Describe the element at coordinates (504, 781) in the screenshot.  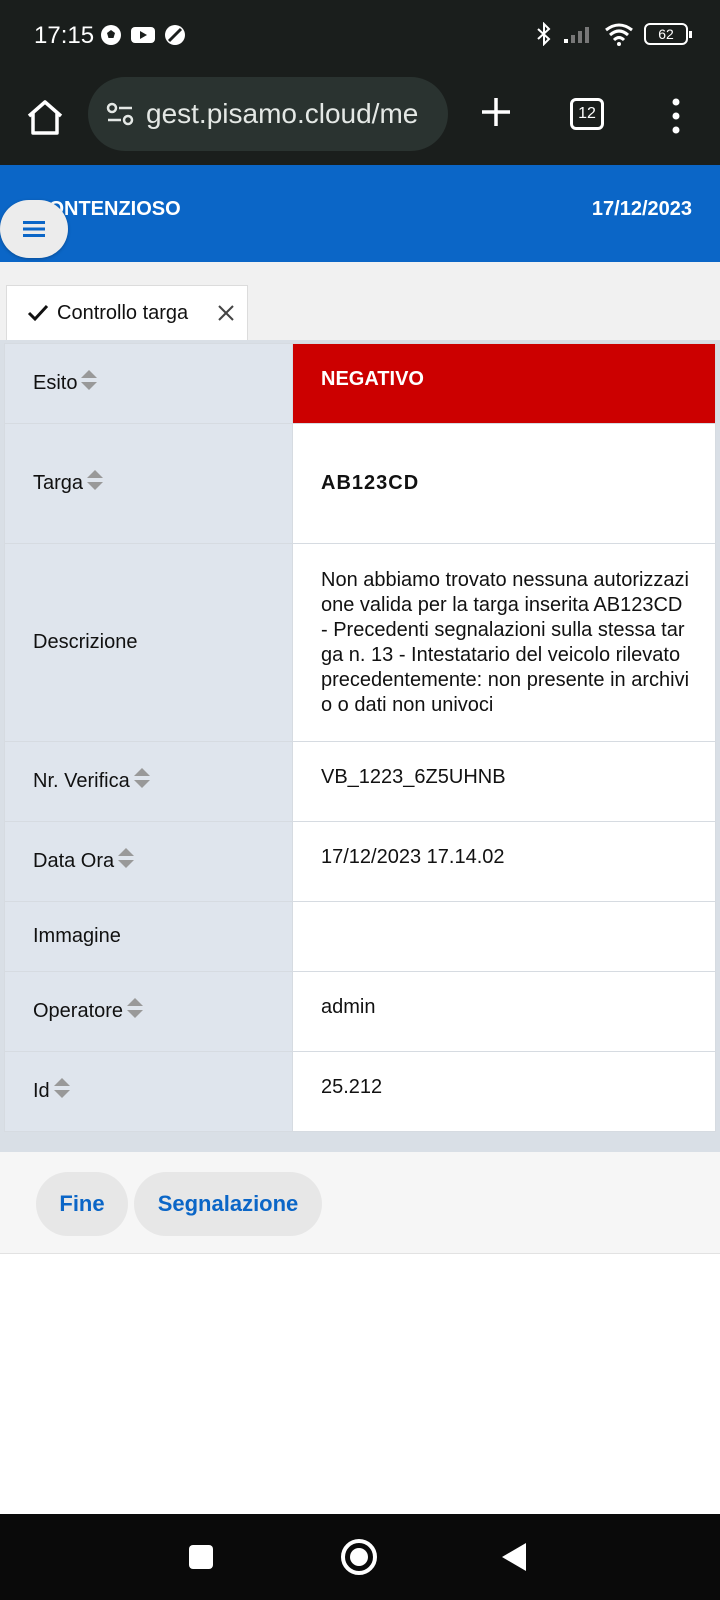
I see `nr-verifica-value: VB_1223_6Z5UHNB` at that location.